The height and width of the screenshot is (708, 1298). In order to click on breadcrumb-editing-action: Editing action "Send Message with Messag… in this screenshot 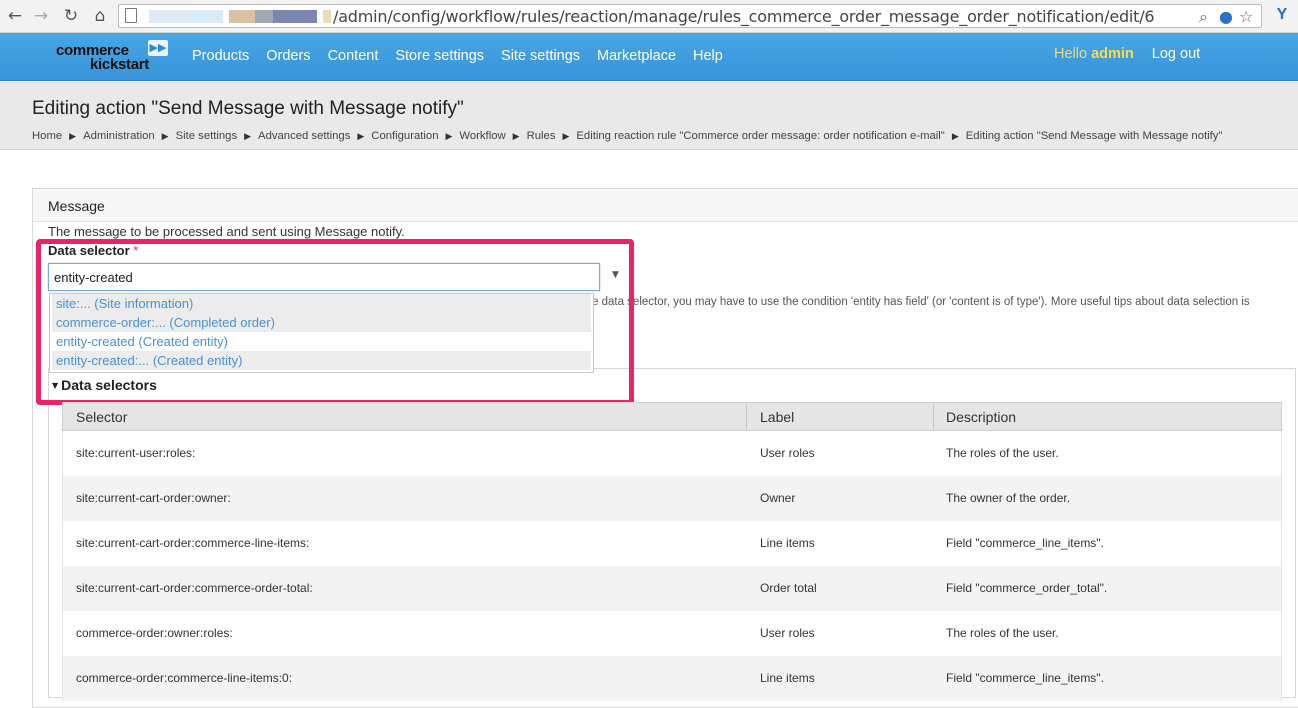, I will do `click(1094, 137)`.